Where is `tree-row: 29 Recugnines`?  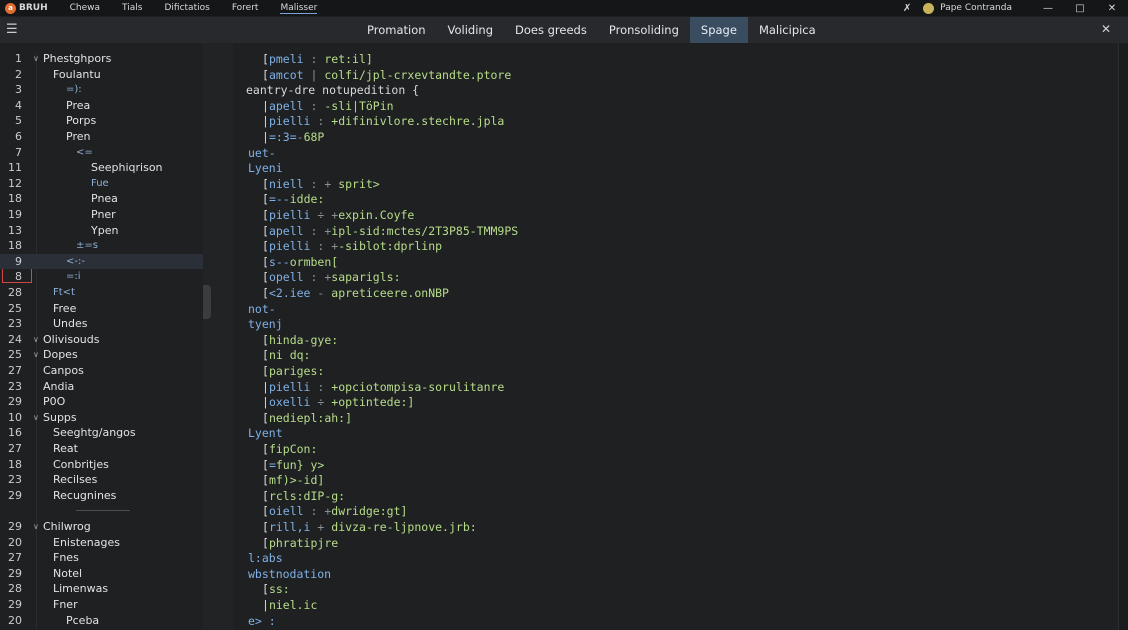
tree-row: 29 Recugnines is located at coordinates (101, 496).